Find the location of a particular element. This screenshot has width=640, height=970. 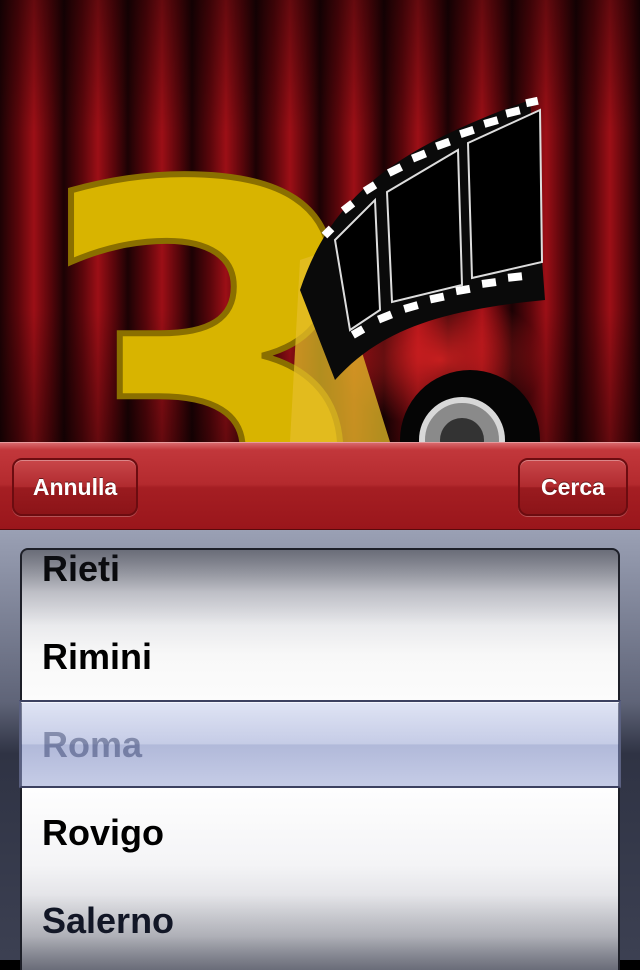

picker-item: Rieti is located at coordinates (81, 581).